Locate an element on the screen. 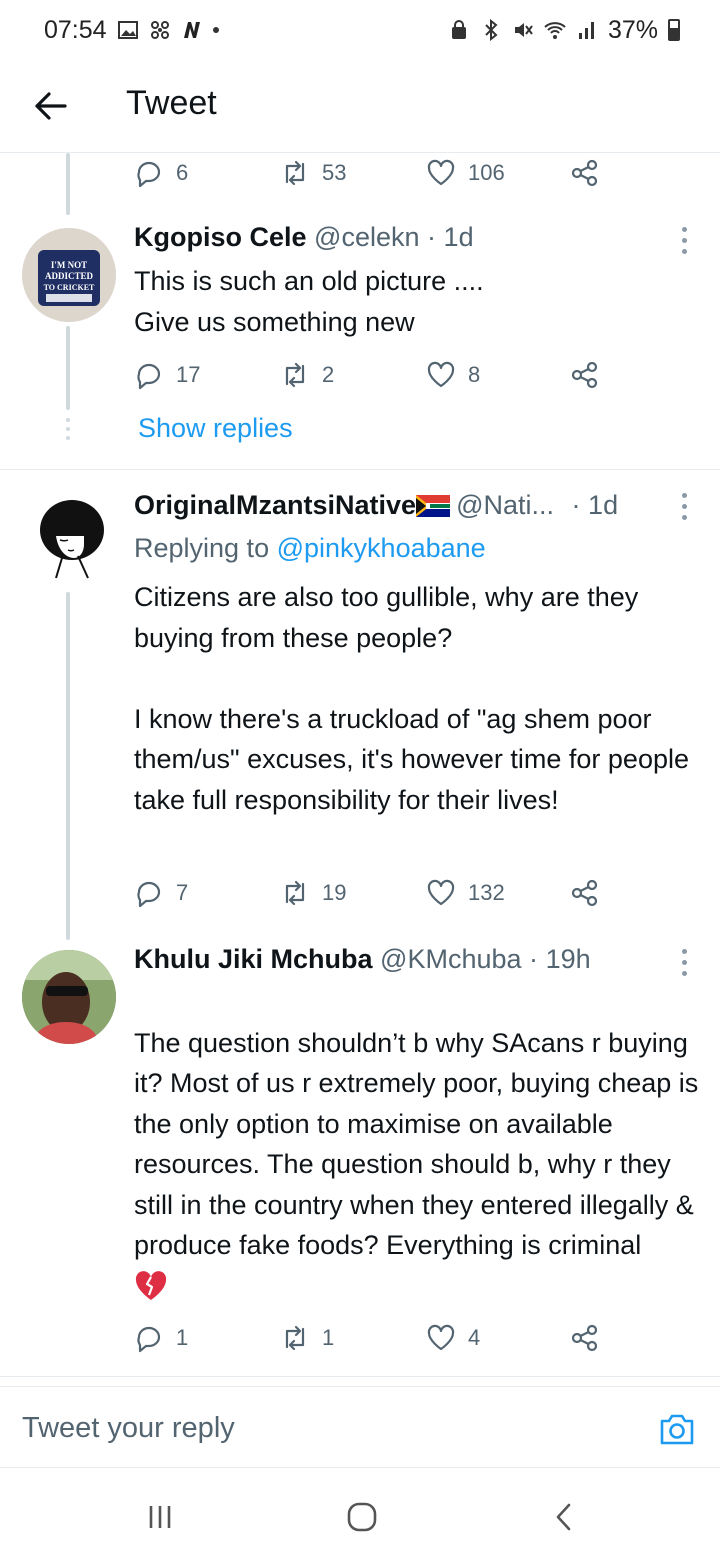 This screenshot has height=1560, width=720. reply-composer is located at coordinates (360, 1427).